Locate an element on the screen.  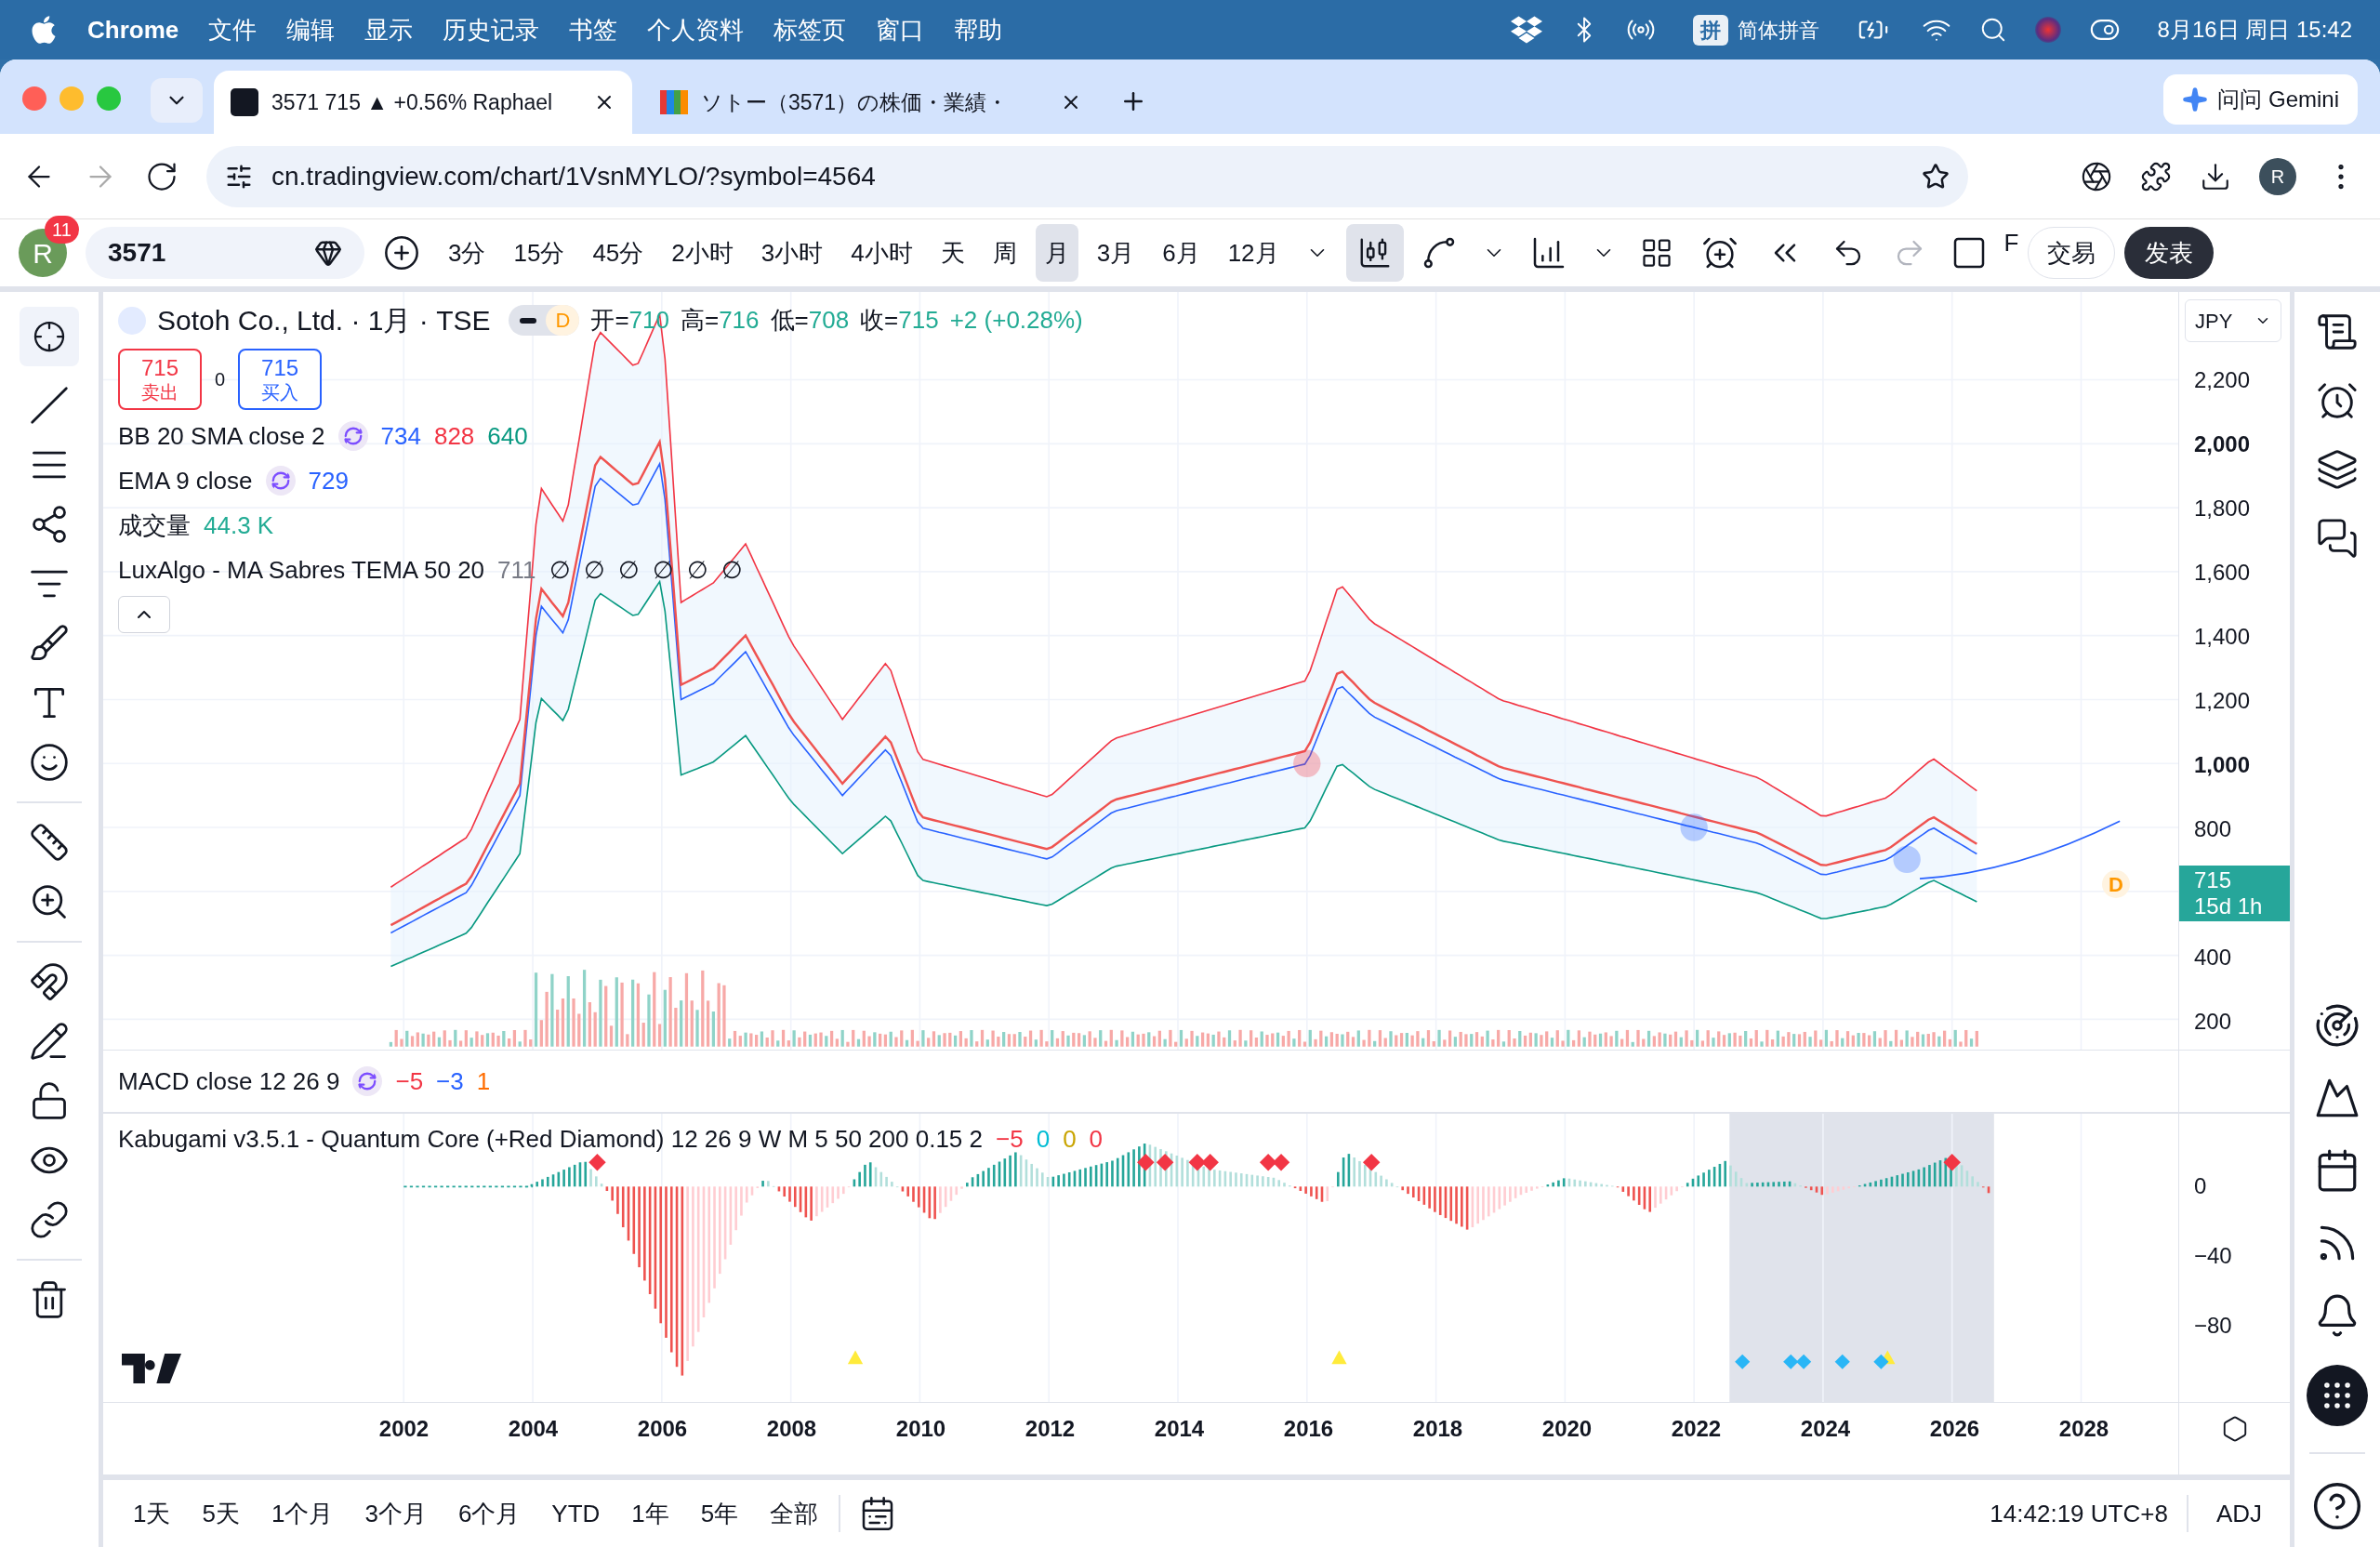
tradingview-logo is located at coordinates (151, 1368).